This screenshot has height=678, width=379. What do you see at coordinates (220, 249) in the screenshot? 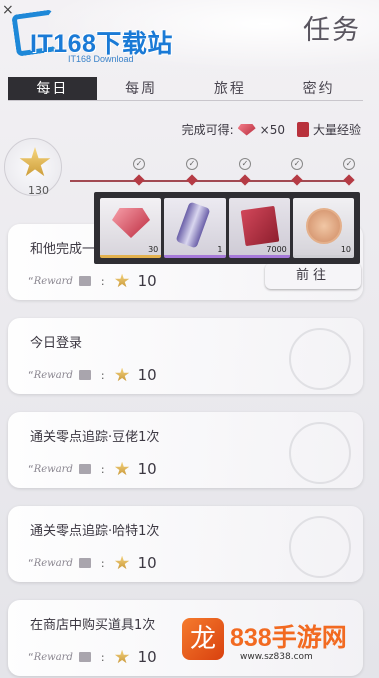
I see `item-qty: 1` at bounding box center [220, 249].